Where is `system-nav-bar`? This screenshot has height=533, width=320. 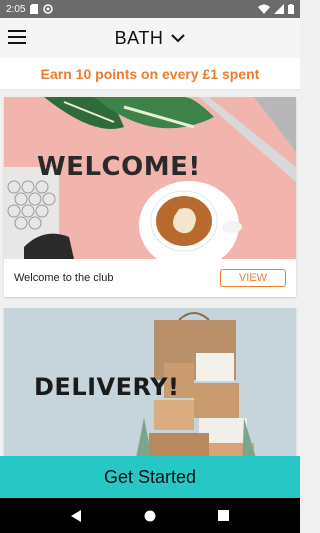 system-nav-bar is located at coordinates (150, 515).